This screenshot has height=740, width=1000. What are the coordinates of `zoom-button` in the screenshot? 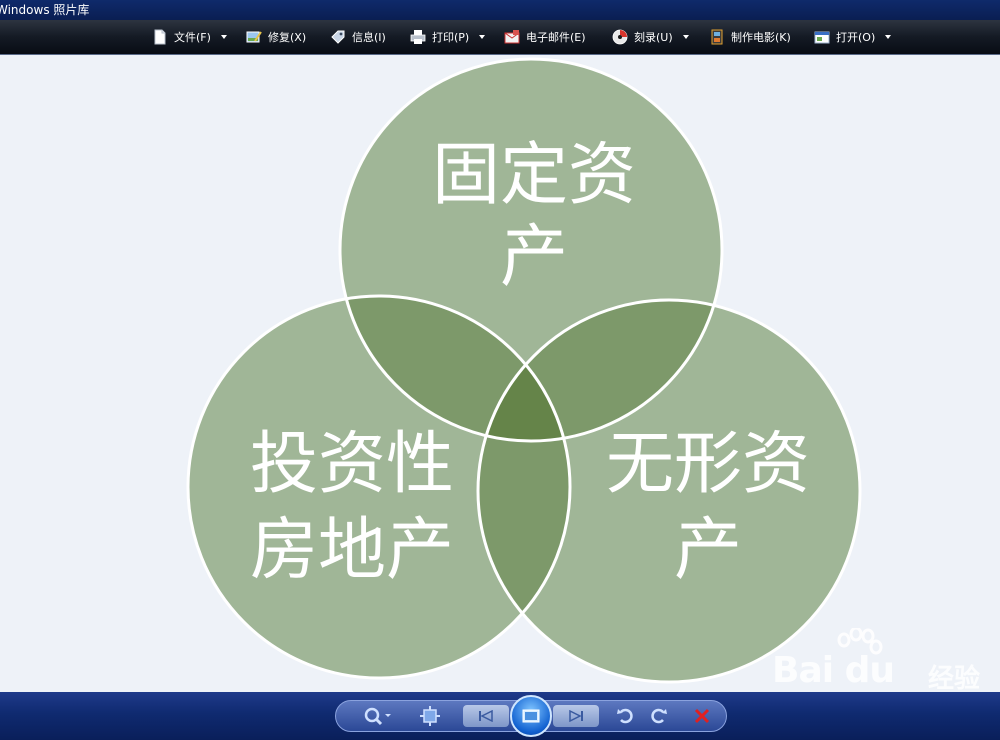 It's located at (378, 716).